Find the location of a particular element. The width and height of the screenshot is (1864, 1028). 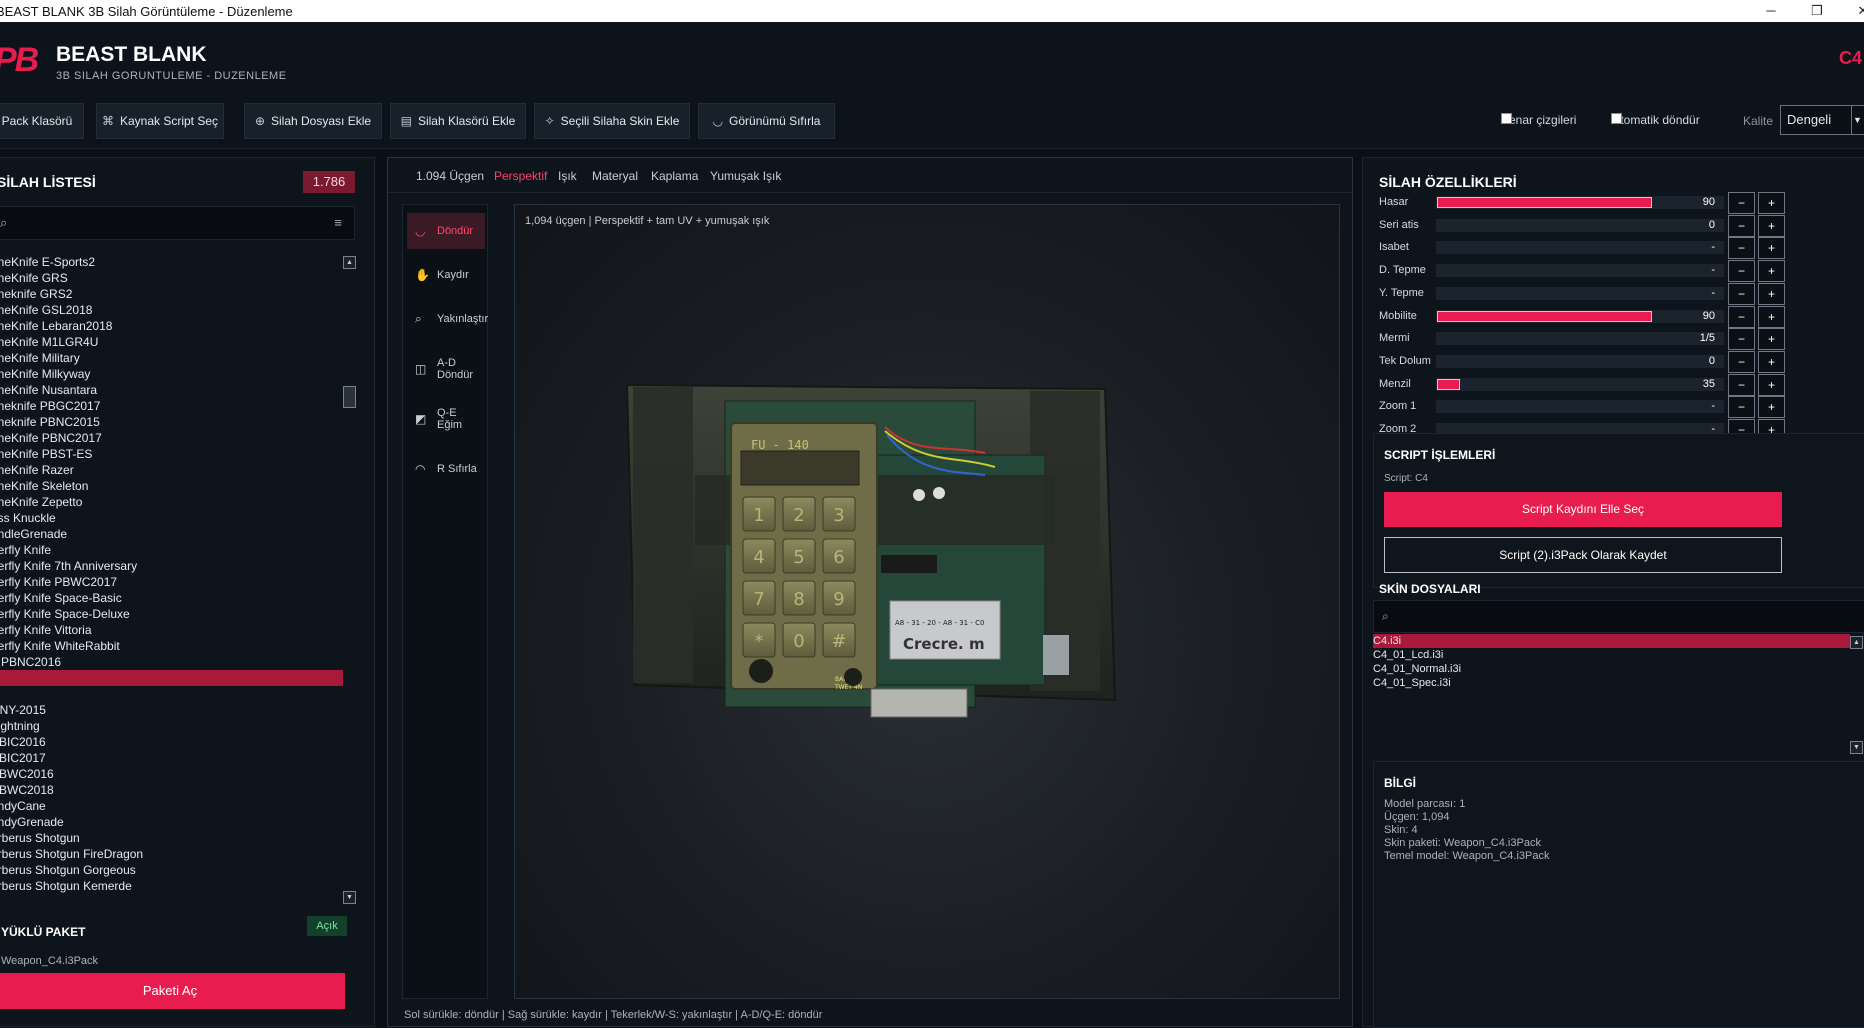

weapon-list-item: CNY-2015 is located at coordinates (171, 710).